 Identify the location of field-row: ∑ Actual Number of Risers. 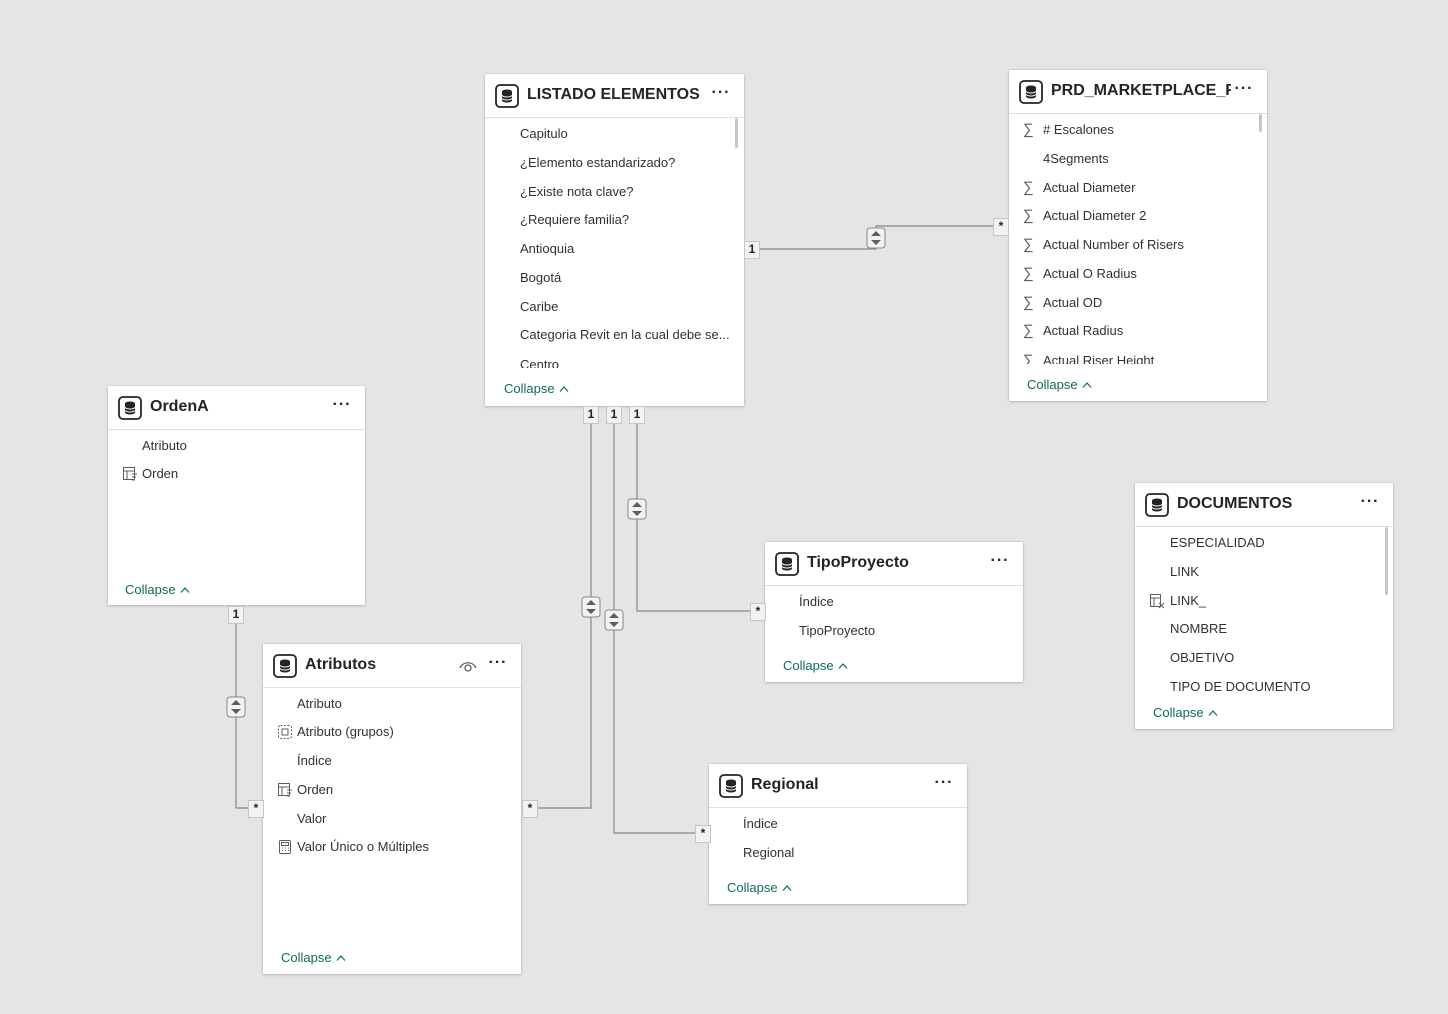
(1138, 245).